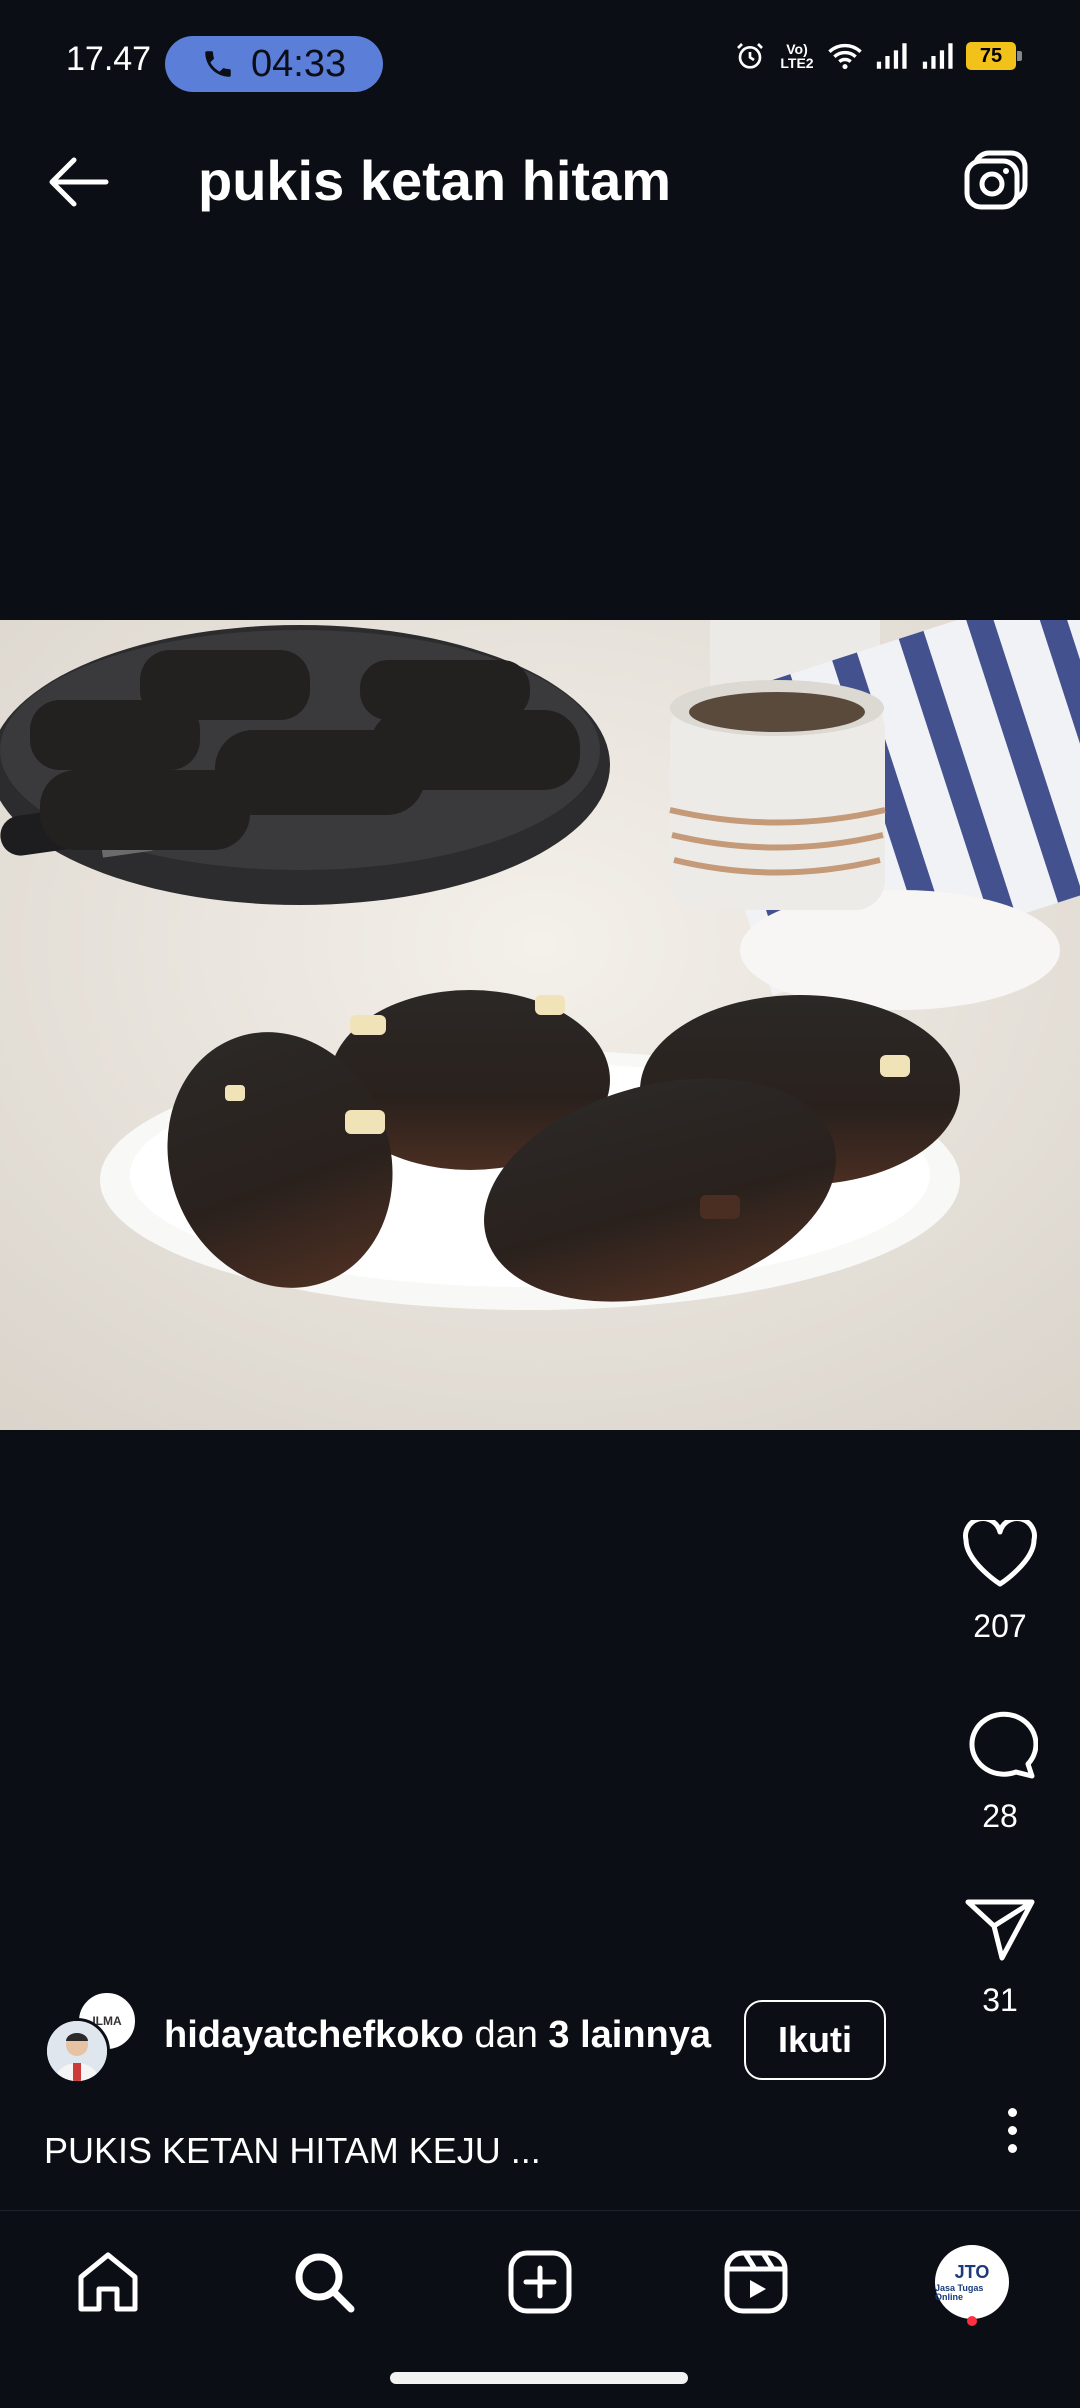 Image resolution: width=1080 pixels, height=2408 pixels. I want to click on author-others: 3 lainnya, so click(629, 2035).